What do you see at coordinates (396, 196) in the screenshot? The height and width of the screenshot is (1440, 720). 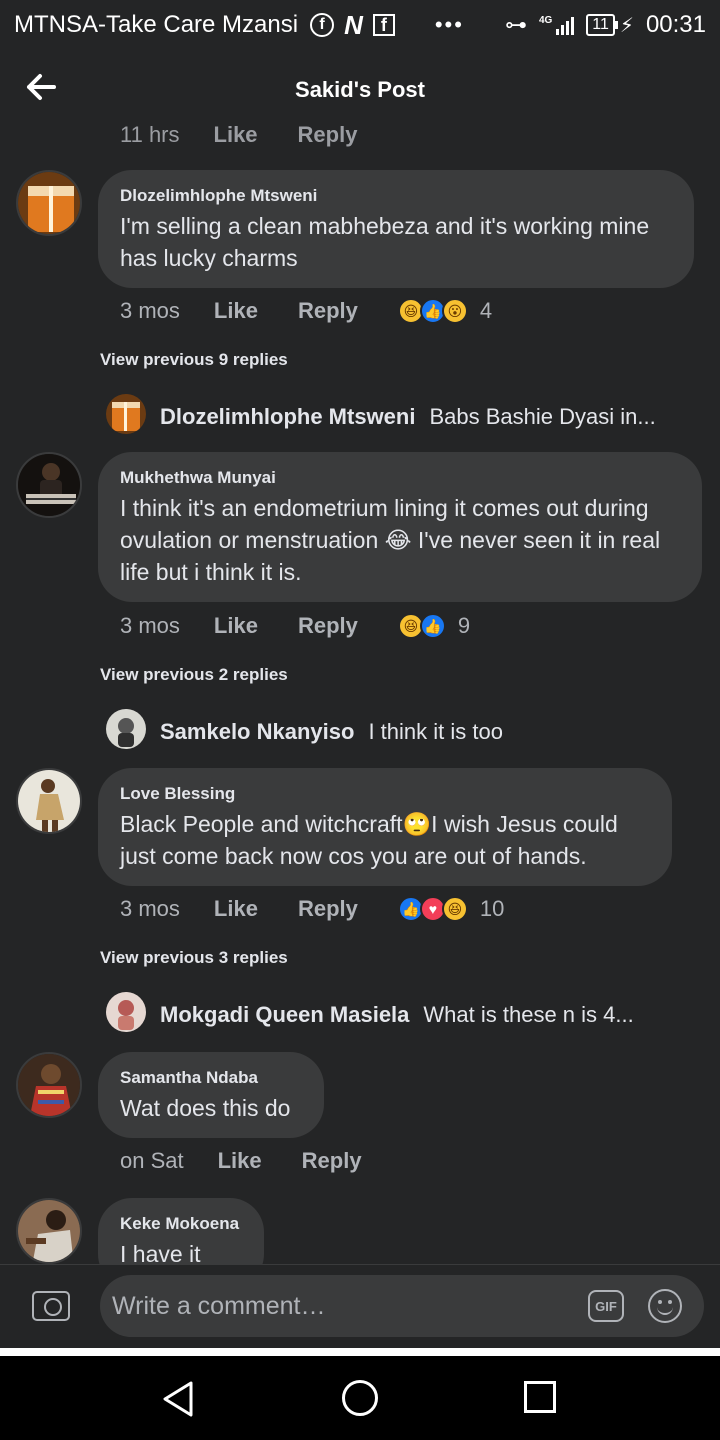 I see `comment-author: Dlozelimhlophe Mtsweni` at bounding box center [396, 196].